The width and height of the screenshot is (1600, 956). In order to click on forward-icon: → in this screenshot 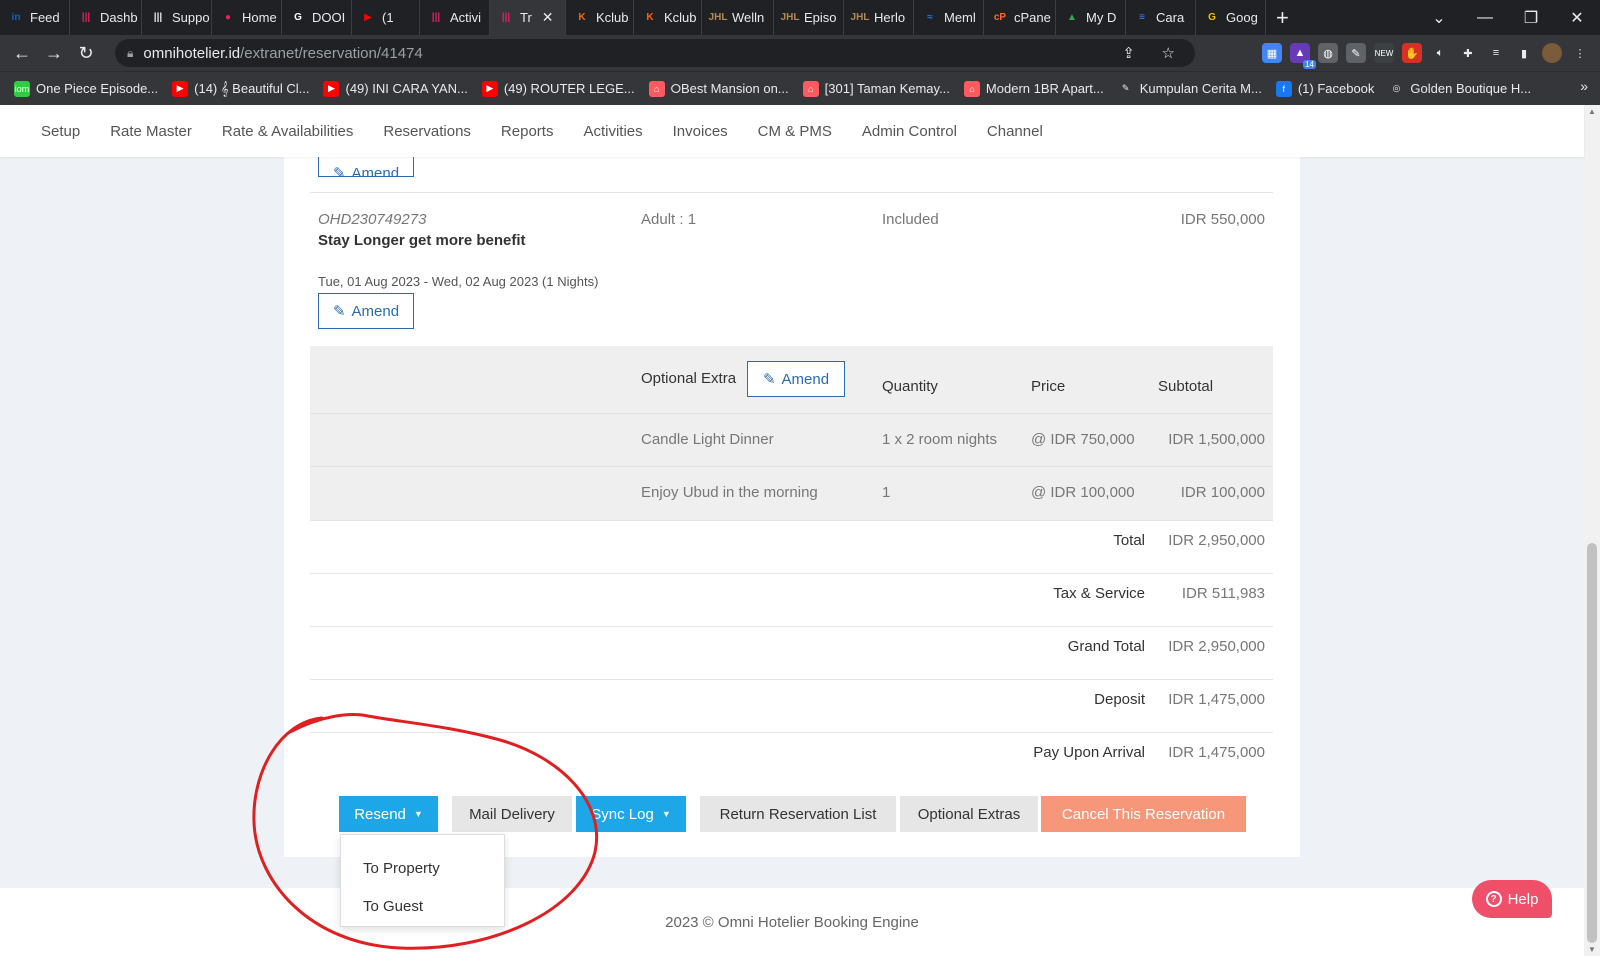, I will do `click(54, 53)`.